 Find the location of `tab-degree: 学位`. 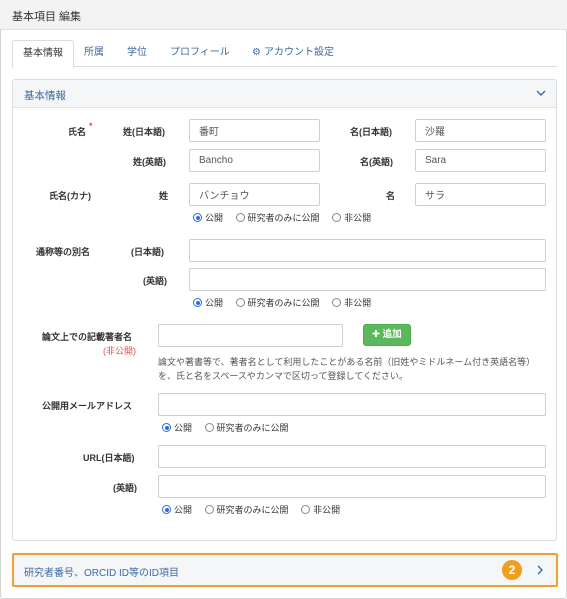

tab-degree: 学位 is located at coordinates (137, 53).